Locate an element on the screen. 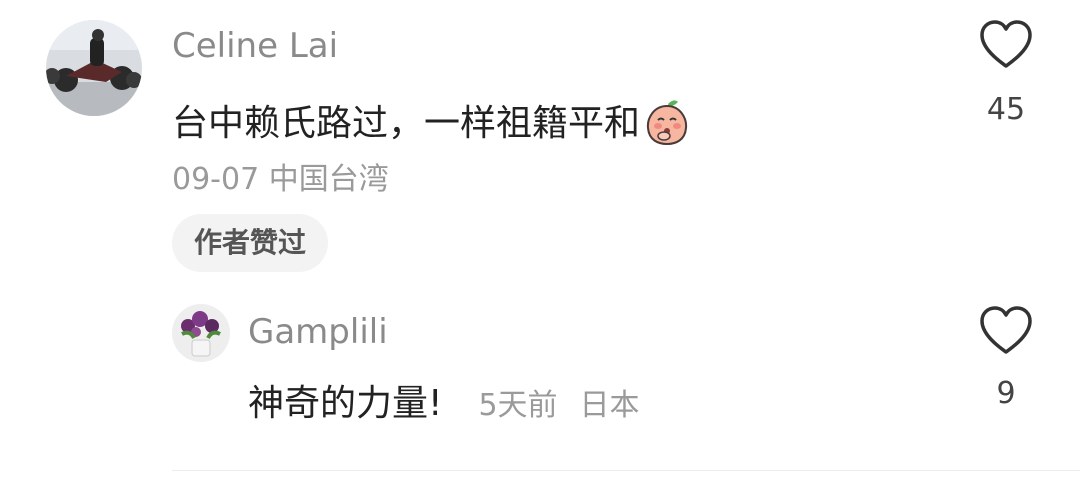 The image size is (1080, 480). flowers-photo-avatar is located at coordinates (201, 333).